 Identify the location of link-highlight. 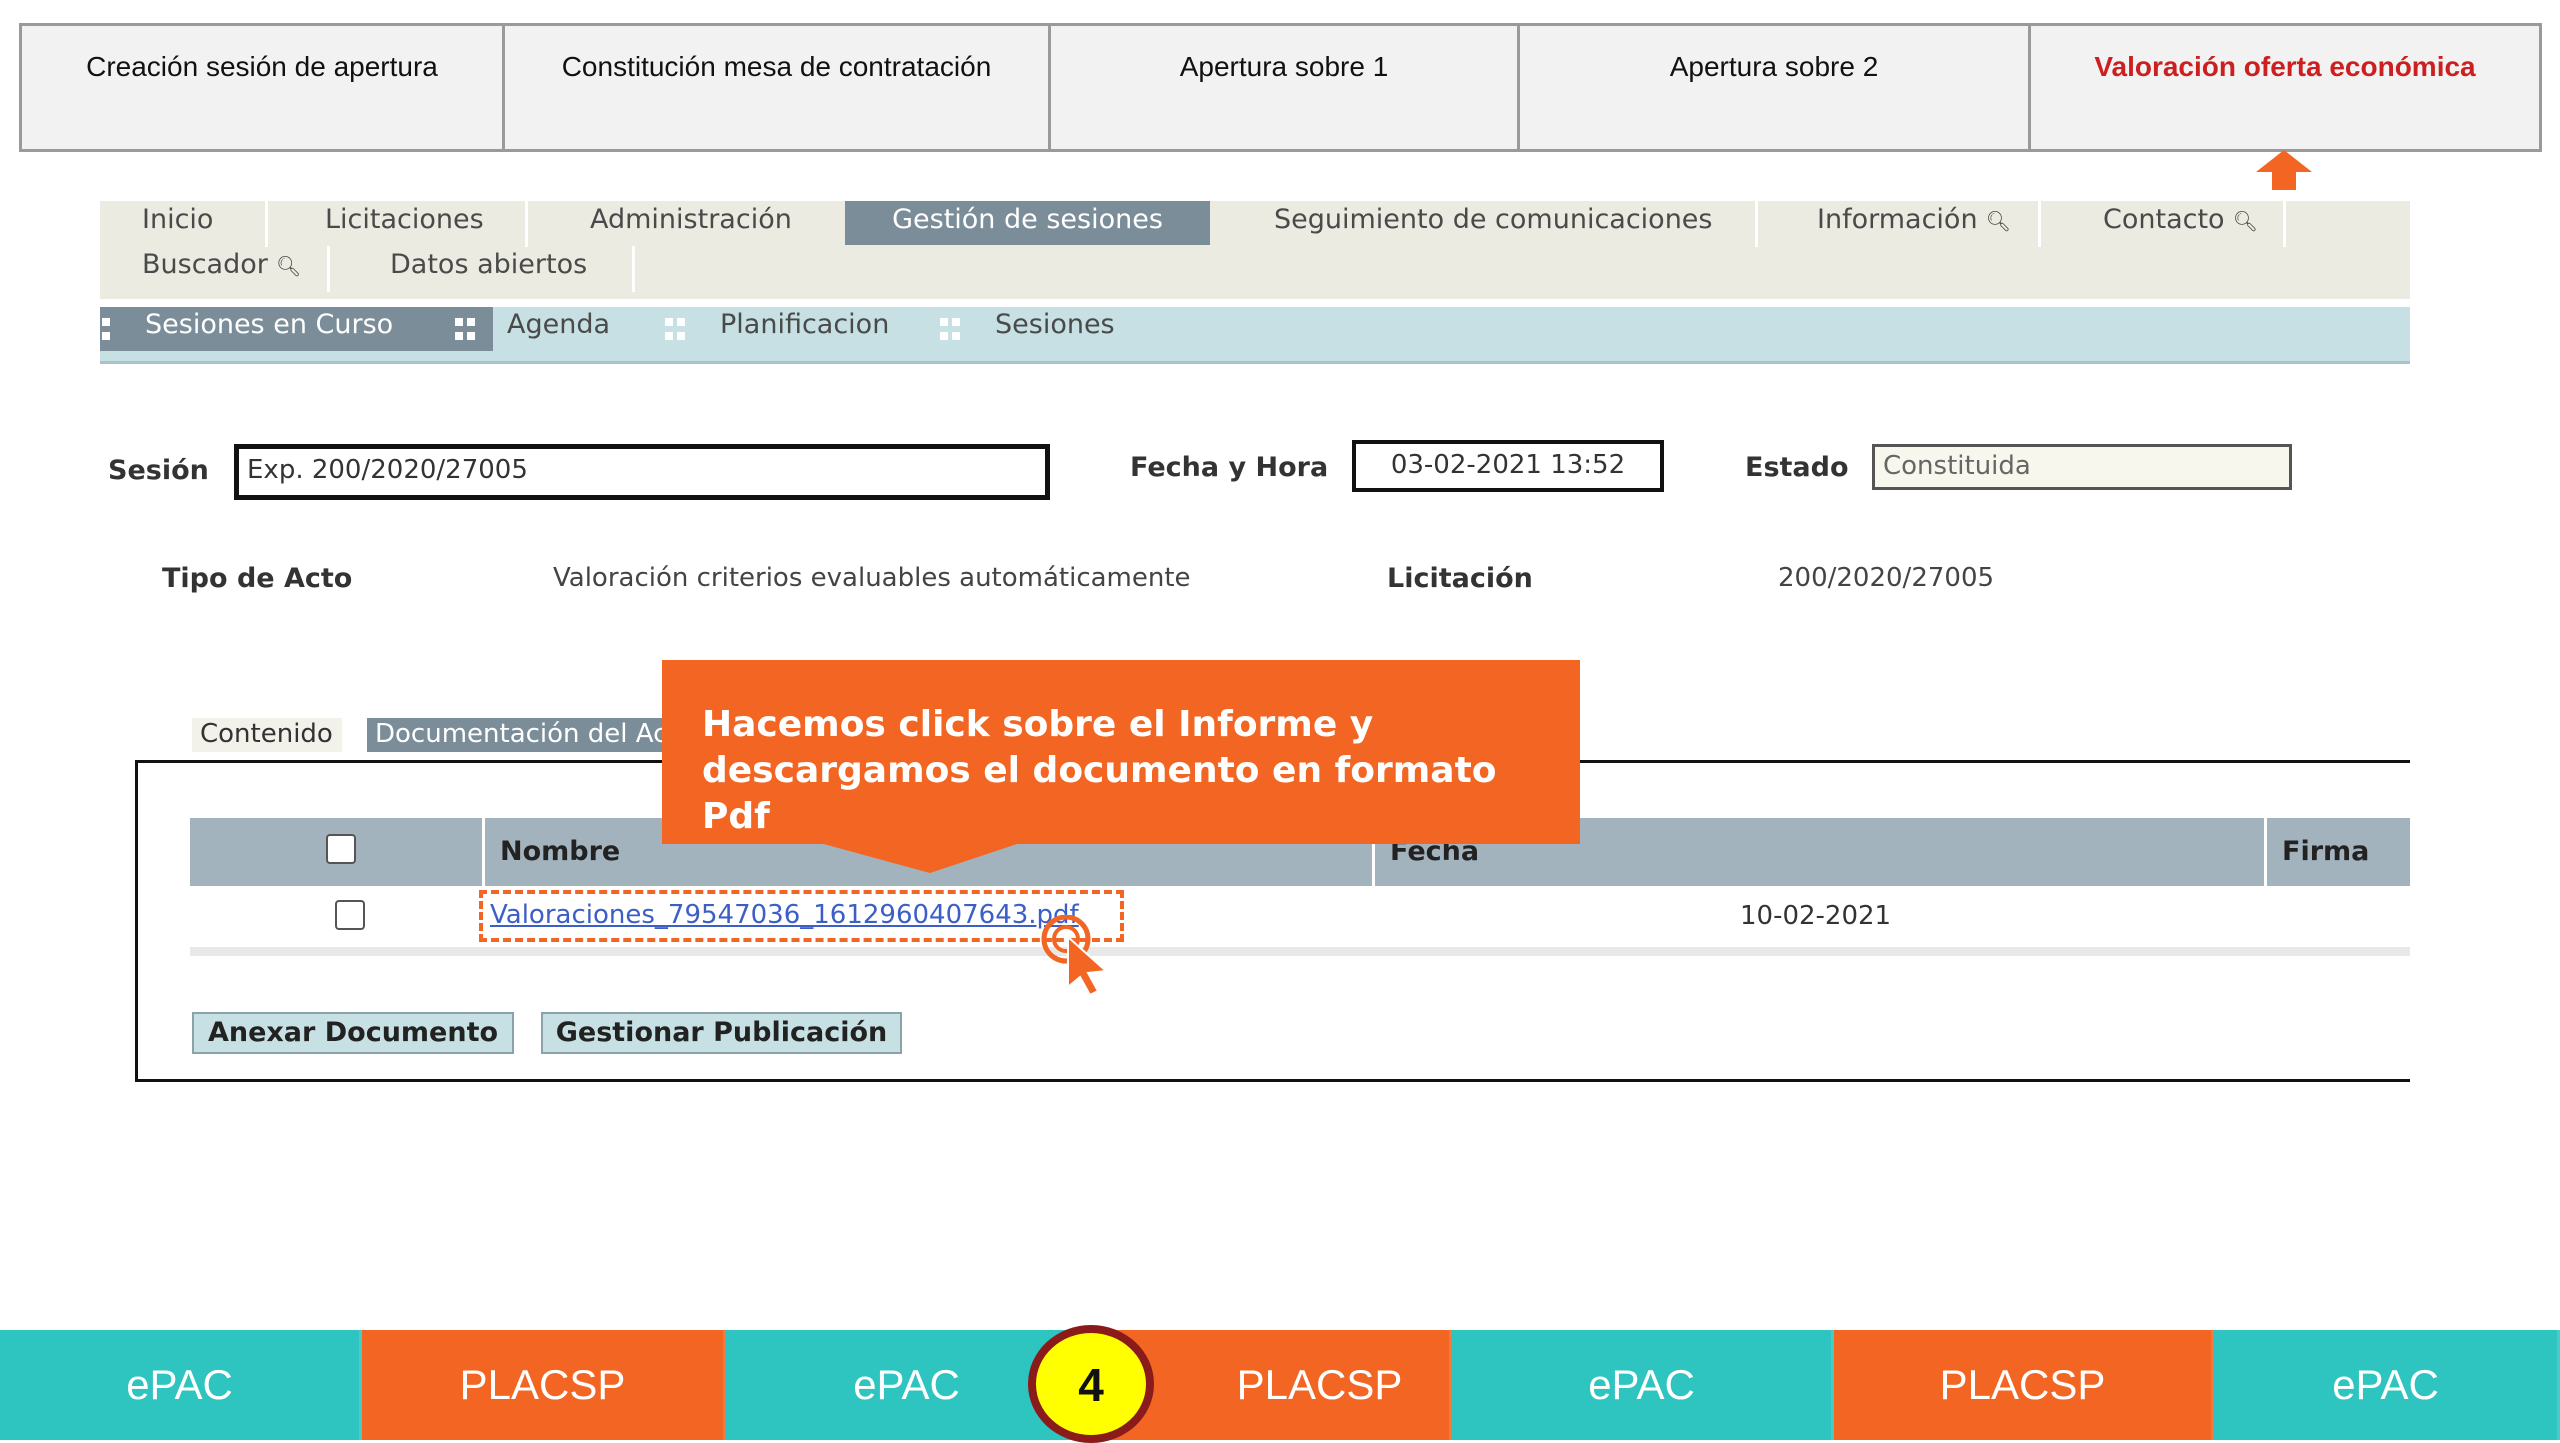
(801, 916).